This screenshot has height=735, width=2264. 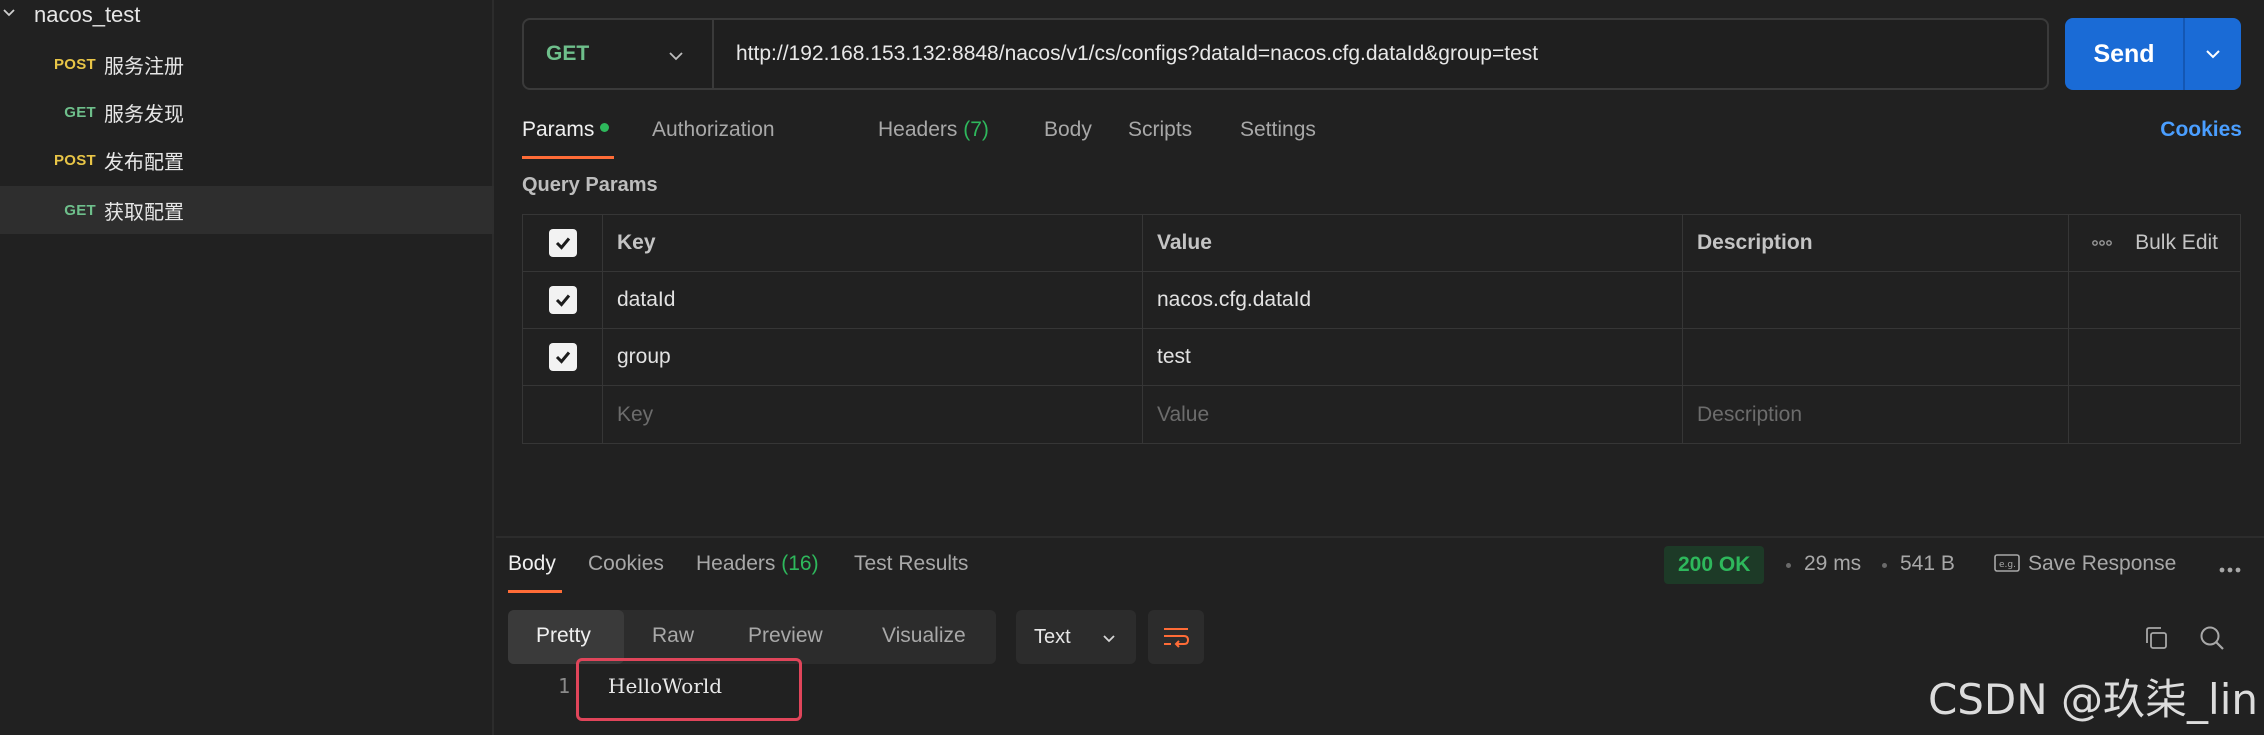 I want to click on response-tab-test-results: Test Results, so click(x=911, y=564).